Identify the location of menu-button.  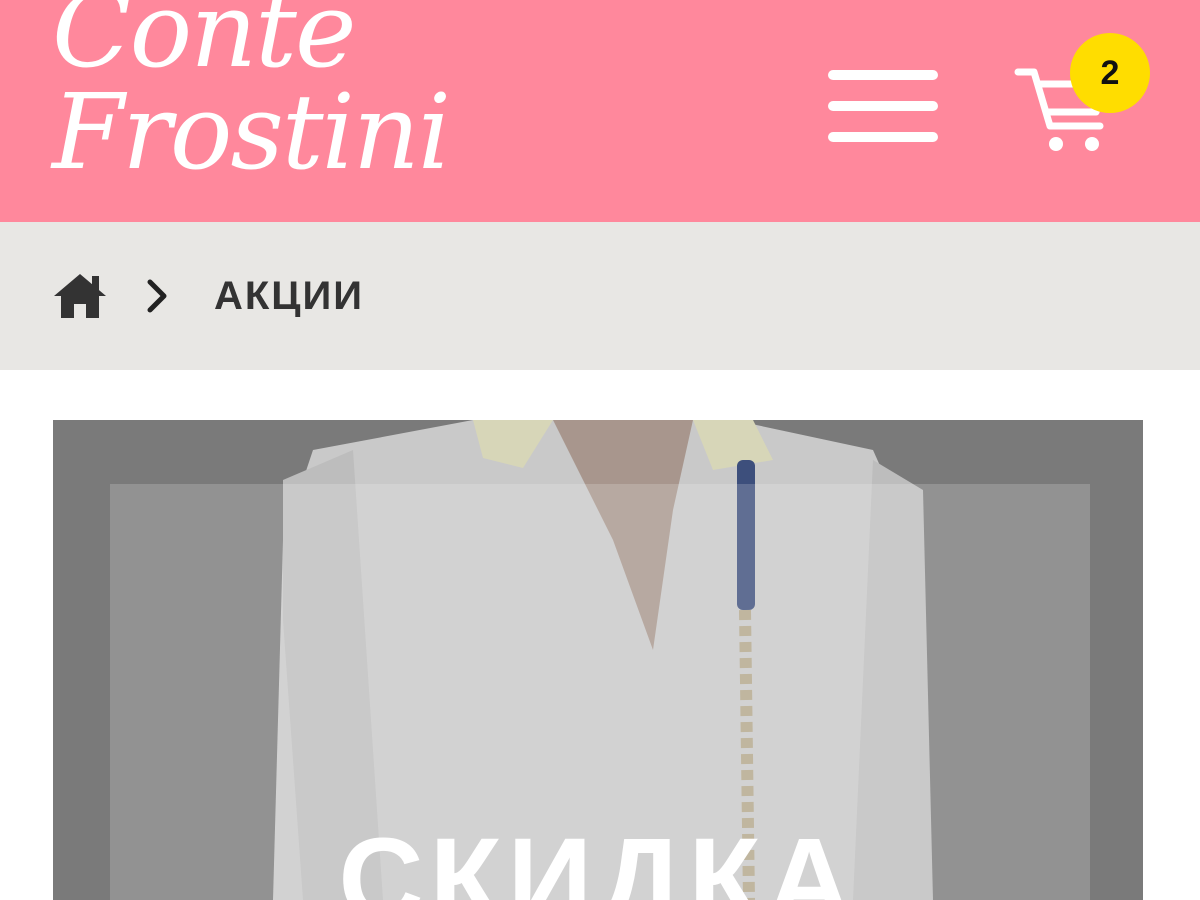
(883, 106).